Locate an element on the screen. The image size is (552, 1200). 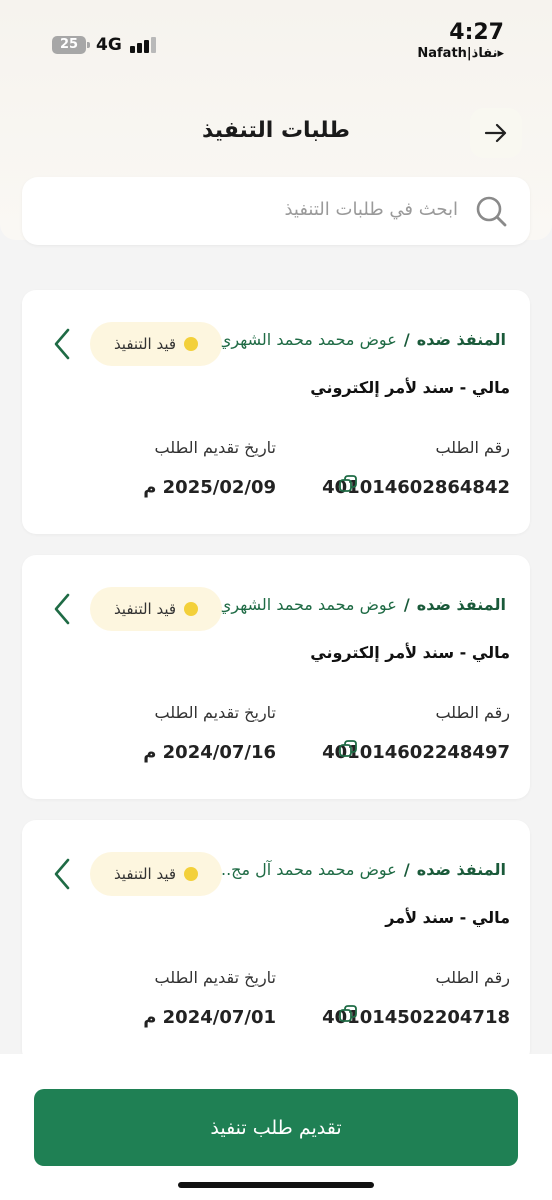
back-button is located at coordinates (496, 133).